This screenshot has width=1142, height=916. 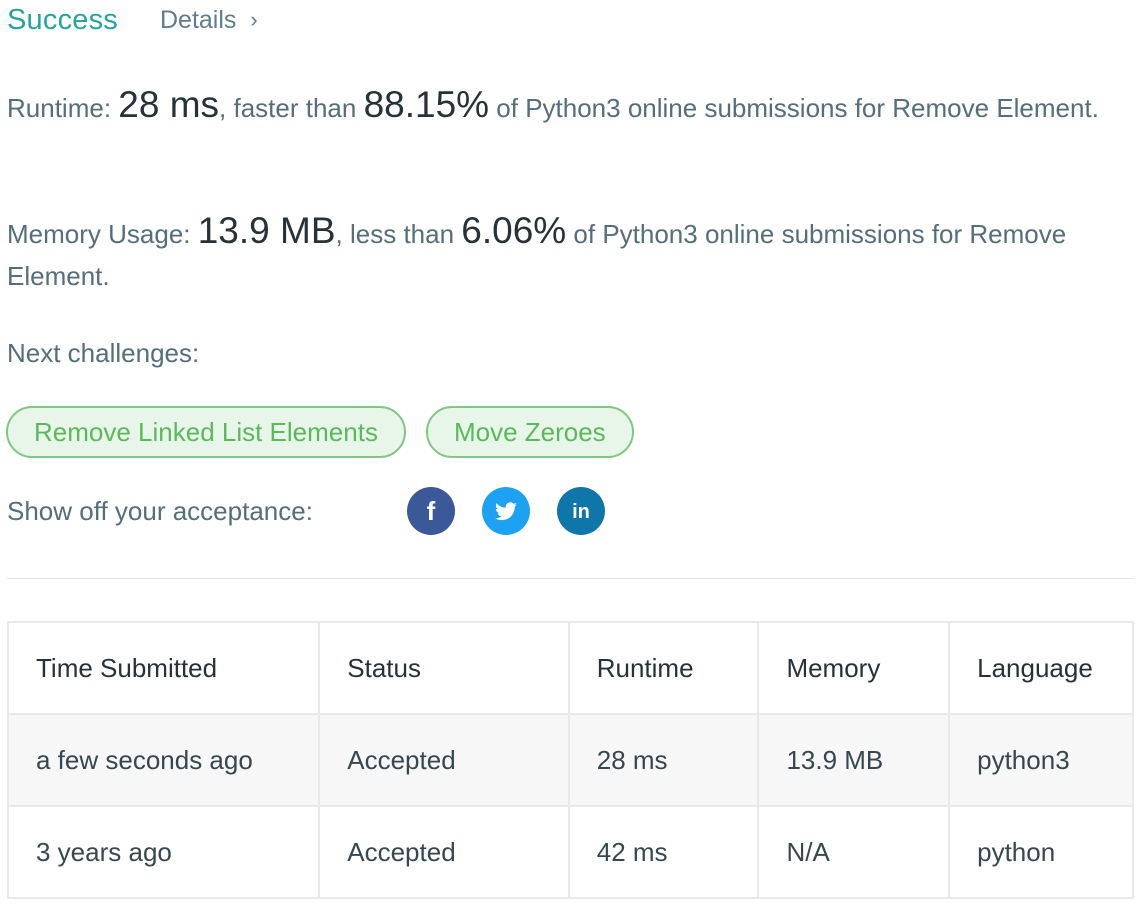 I want to click on cell-runtime: 28 ms, so click(x=663, y=760).